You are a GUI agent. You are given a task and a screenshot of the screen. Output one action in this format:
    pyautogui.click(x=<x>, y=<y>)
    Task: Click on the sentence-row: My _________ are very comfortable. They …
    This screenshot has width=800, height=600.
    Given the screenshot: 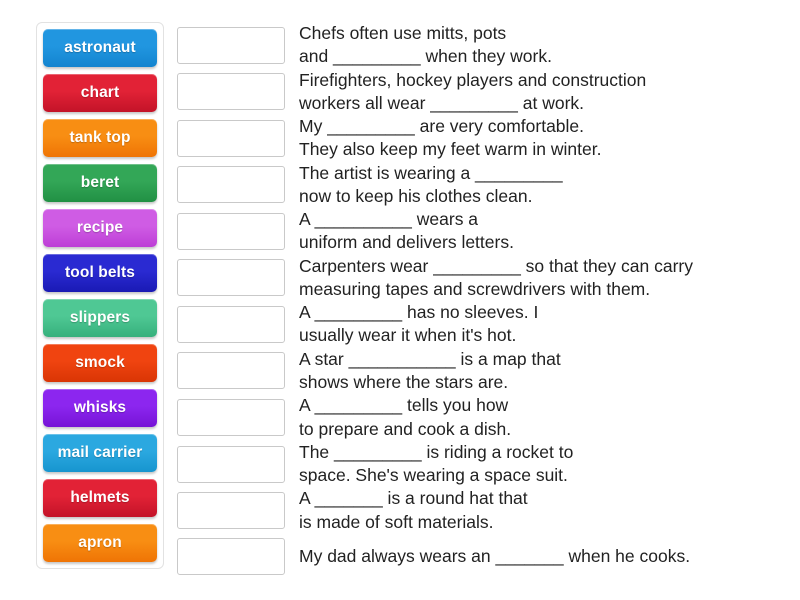 What is the action you would take?
    pyautogui.click(x=478, y=138)
    